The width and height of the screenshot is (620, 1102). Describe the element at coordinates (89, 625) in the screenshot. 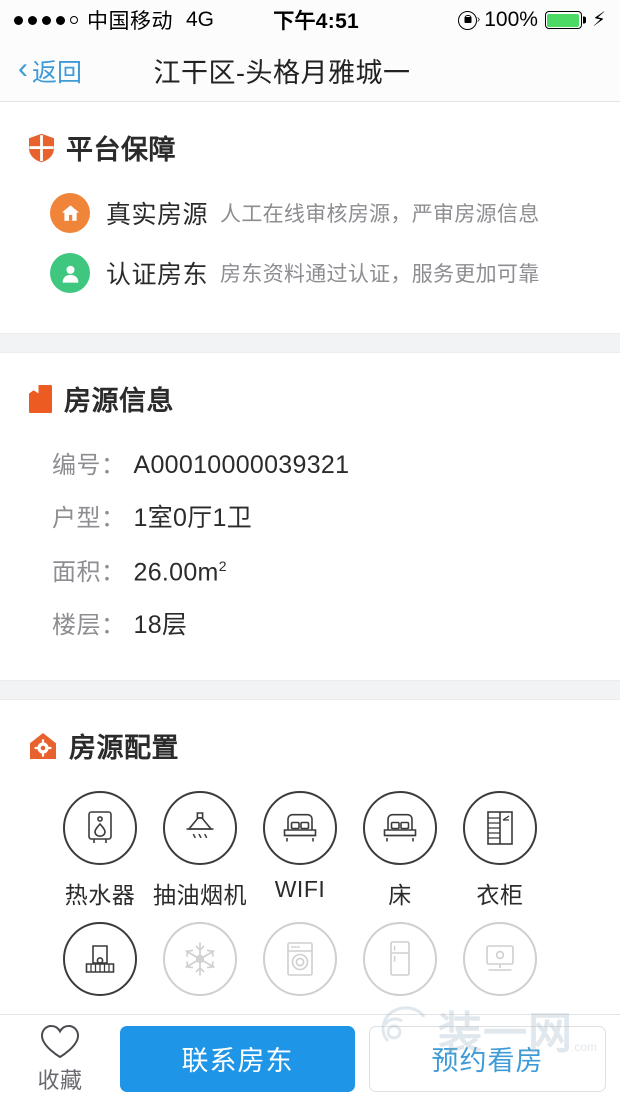

I see `row-label: 楼层：` at that location.